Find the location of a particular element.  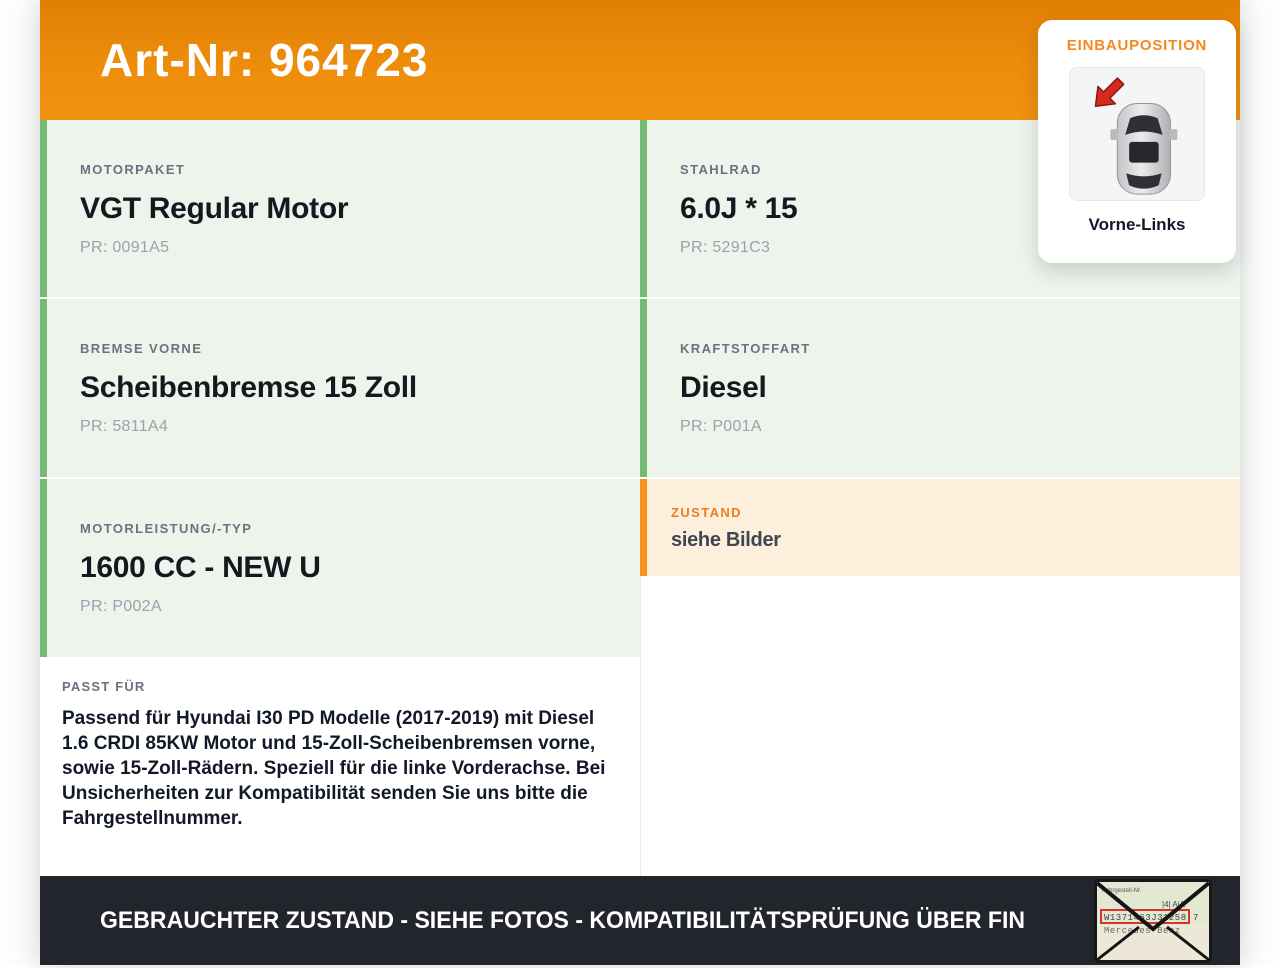

spec-card-motorpaket: MOTORPAKET VGT Regular Motor PR: 0091A5 is located at coordinates (340, 208).